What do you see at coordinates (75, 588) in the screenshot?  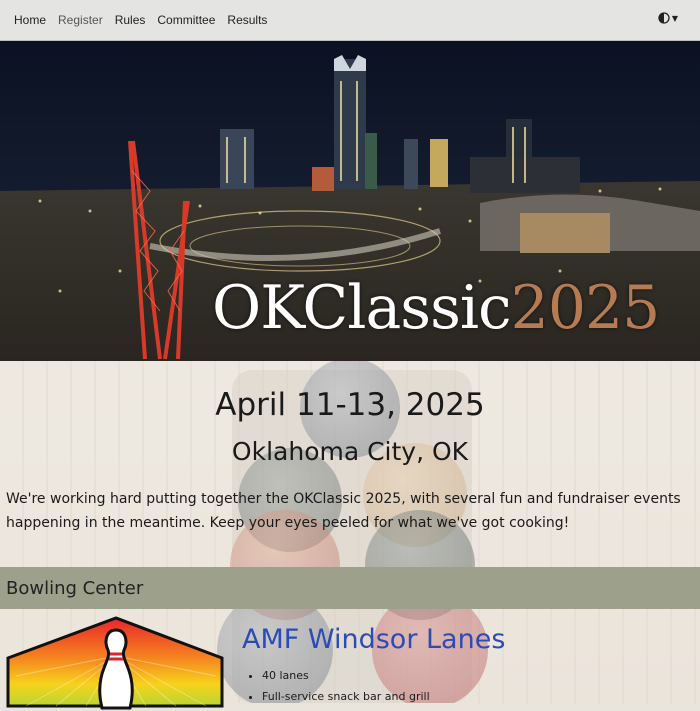 I see `section-title: Bowling Center` at bounding box center [75, 588].